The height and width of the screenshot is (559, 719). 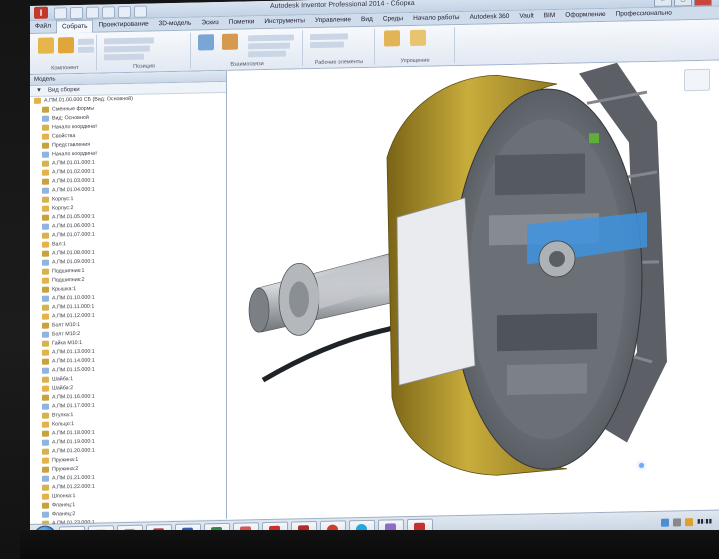 What do you see at coordinates (393, 19) in the screenshot?
I see `ribbon-tab: Среды` at bounding box center [393, 19].